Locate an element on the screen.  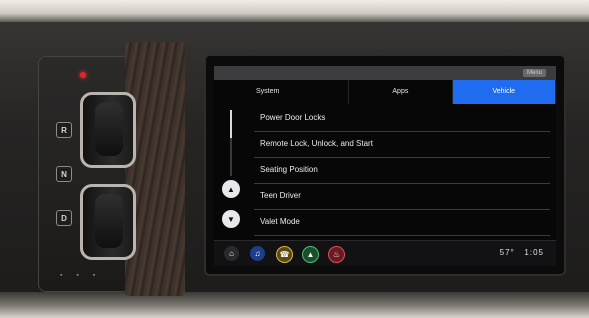
dash-top-rim is located at coordinates (294, 11).